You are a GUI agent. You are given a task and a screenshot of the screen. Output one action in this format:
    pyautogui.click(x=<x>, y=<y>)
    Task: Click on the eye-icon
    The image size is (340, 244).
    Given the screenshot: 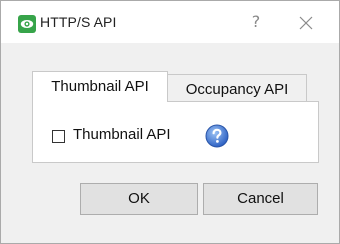 What is the action you would take?
    pyautogui.click(x=27, y=24)
    